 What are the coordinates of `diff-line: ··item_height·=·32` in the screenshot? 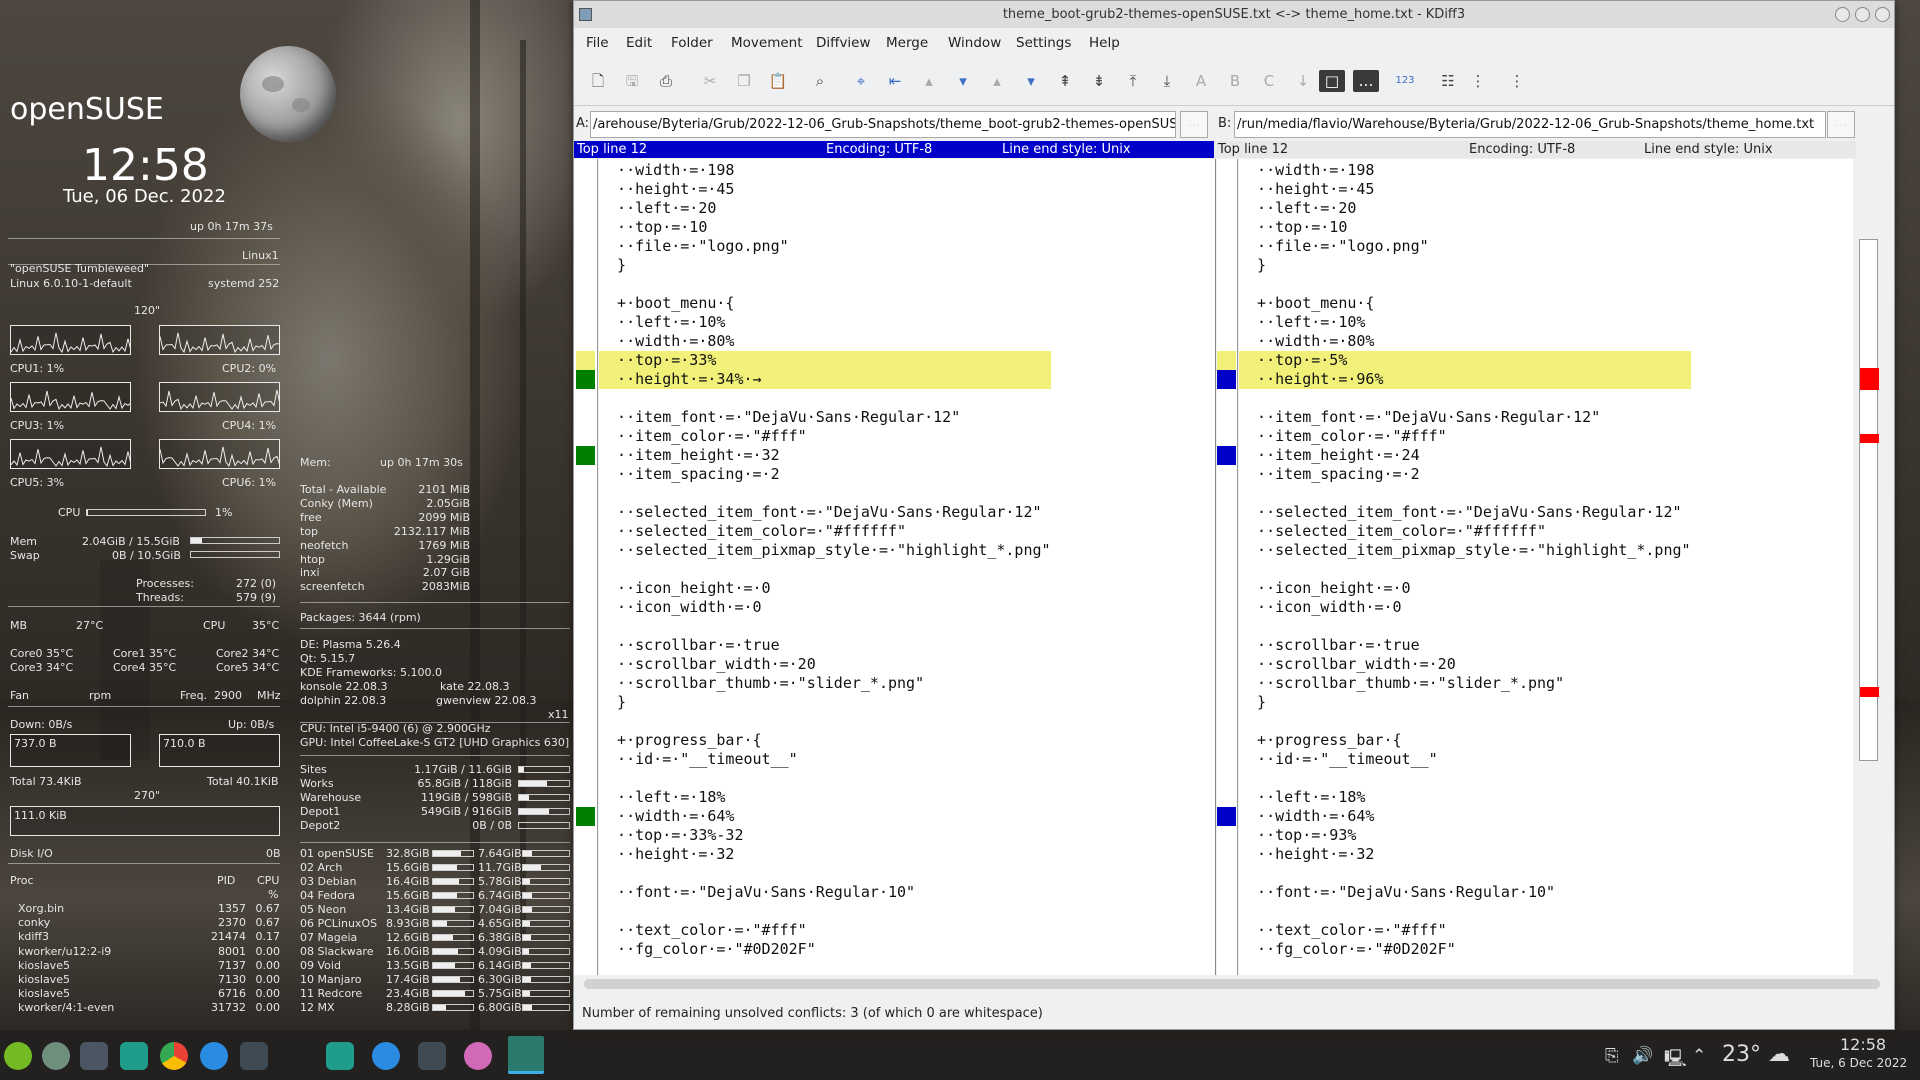 It's located at (825, 455).